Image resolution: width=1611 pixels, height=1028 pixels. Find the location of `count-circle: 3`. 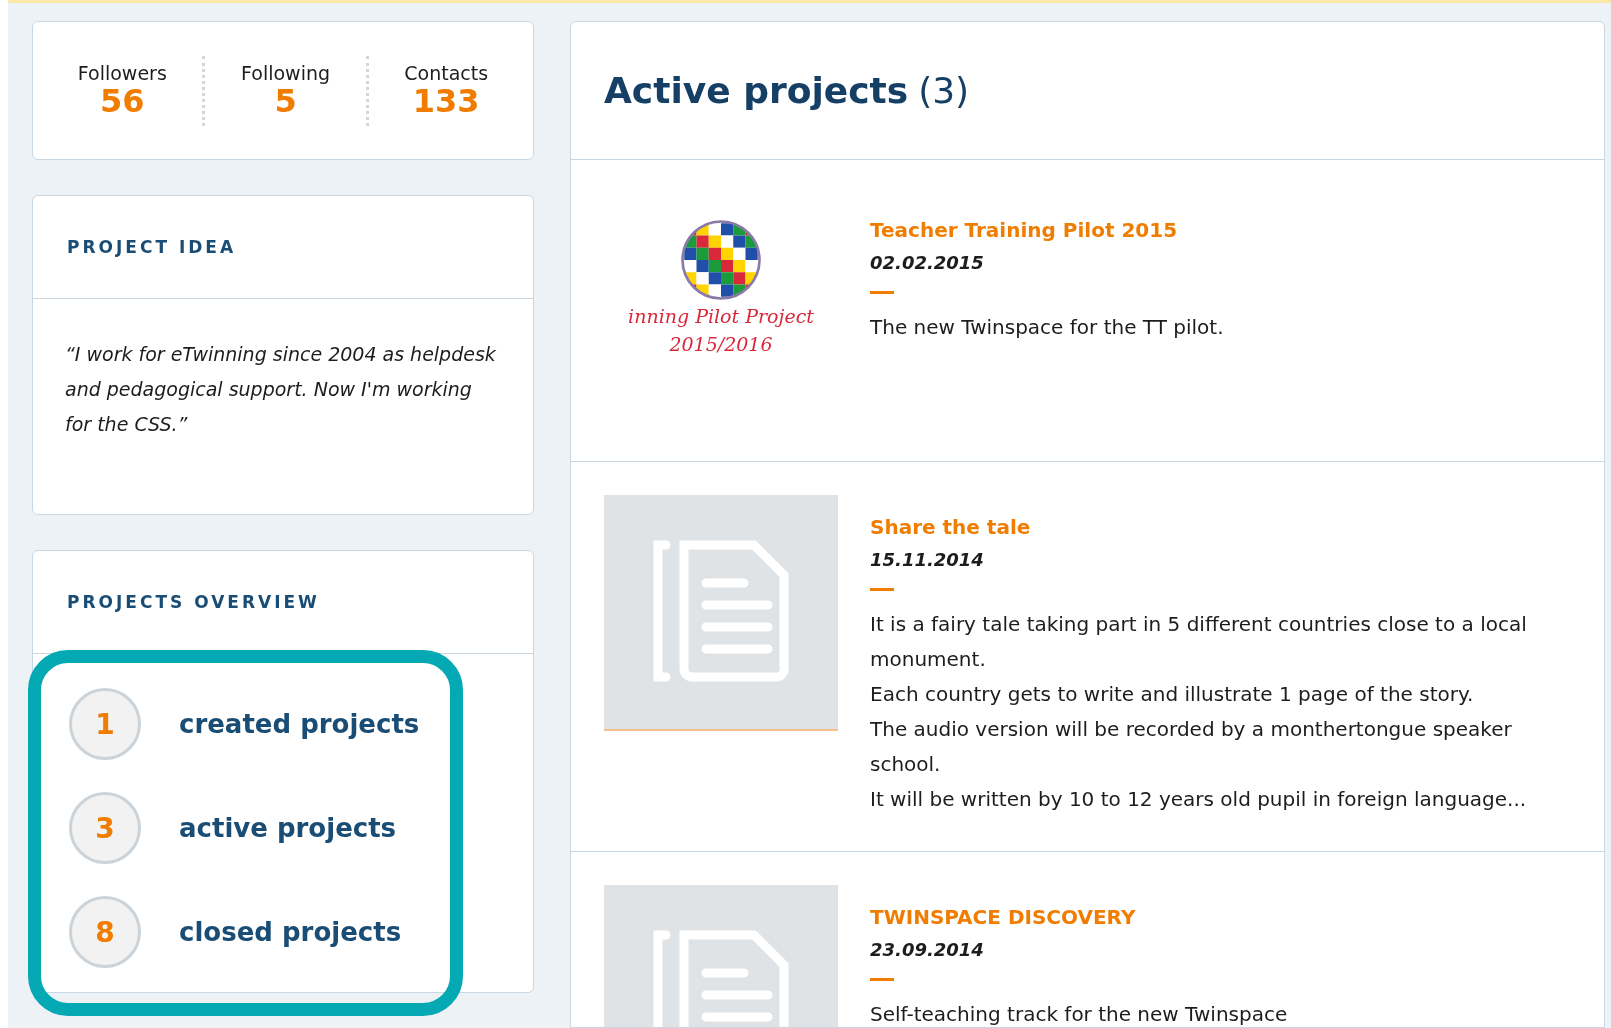

count-circle: 3 is located at coordinates (105, 828).